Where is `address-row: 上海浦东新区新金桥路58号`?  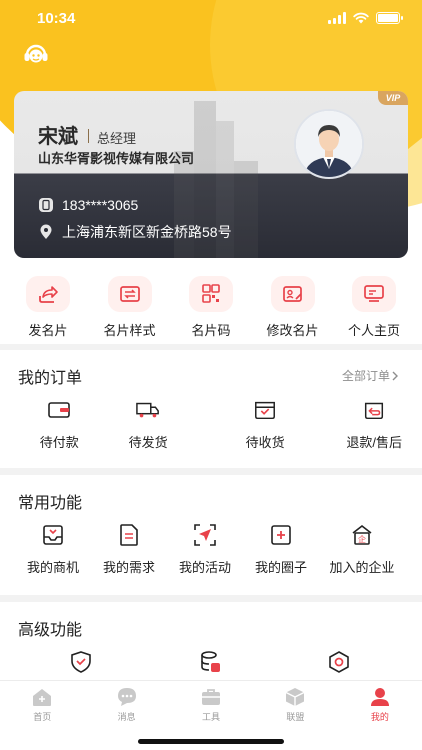
address-row: 上海浦东新区新金桥路58号 is located at coordinates (135, 232).